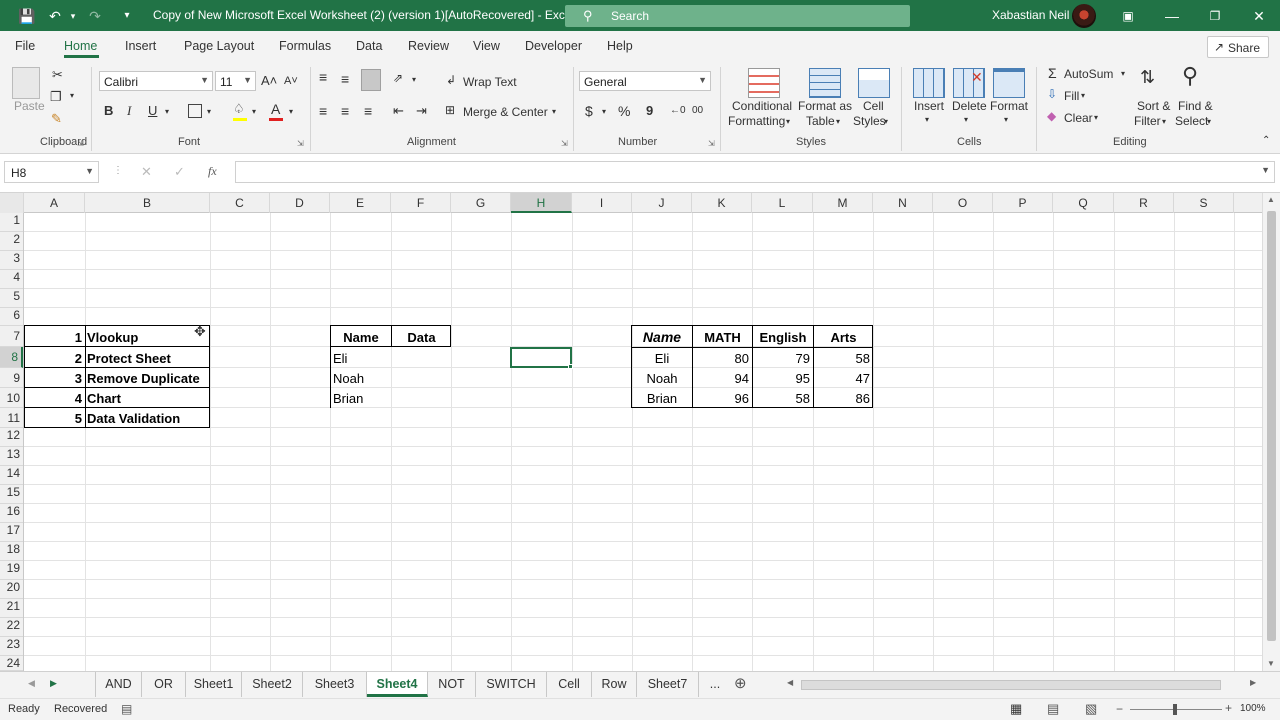  Describe the element at coordinates (711, 143) in the screenshot. I see `number-launcher-icon: ⇲` at that location.